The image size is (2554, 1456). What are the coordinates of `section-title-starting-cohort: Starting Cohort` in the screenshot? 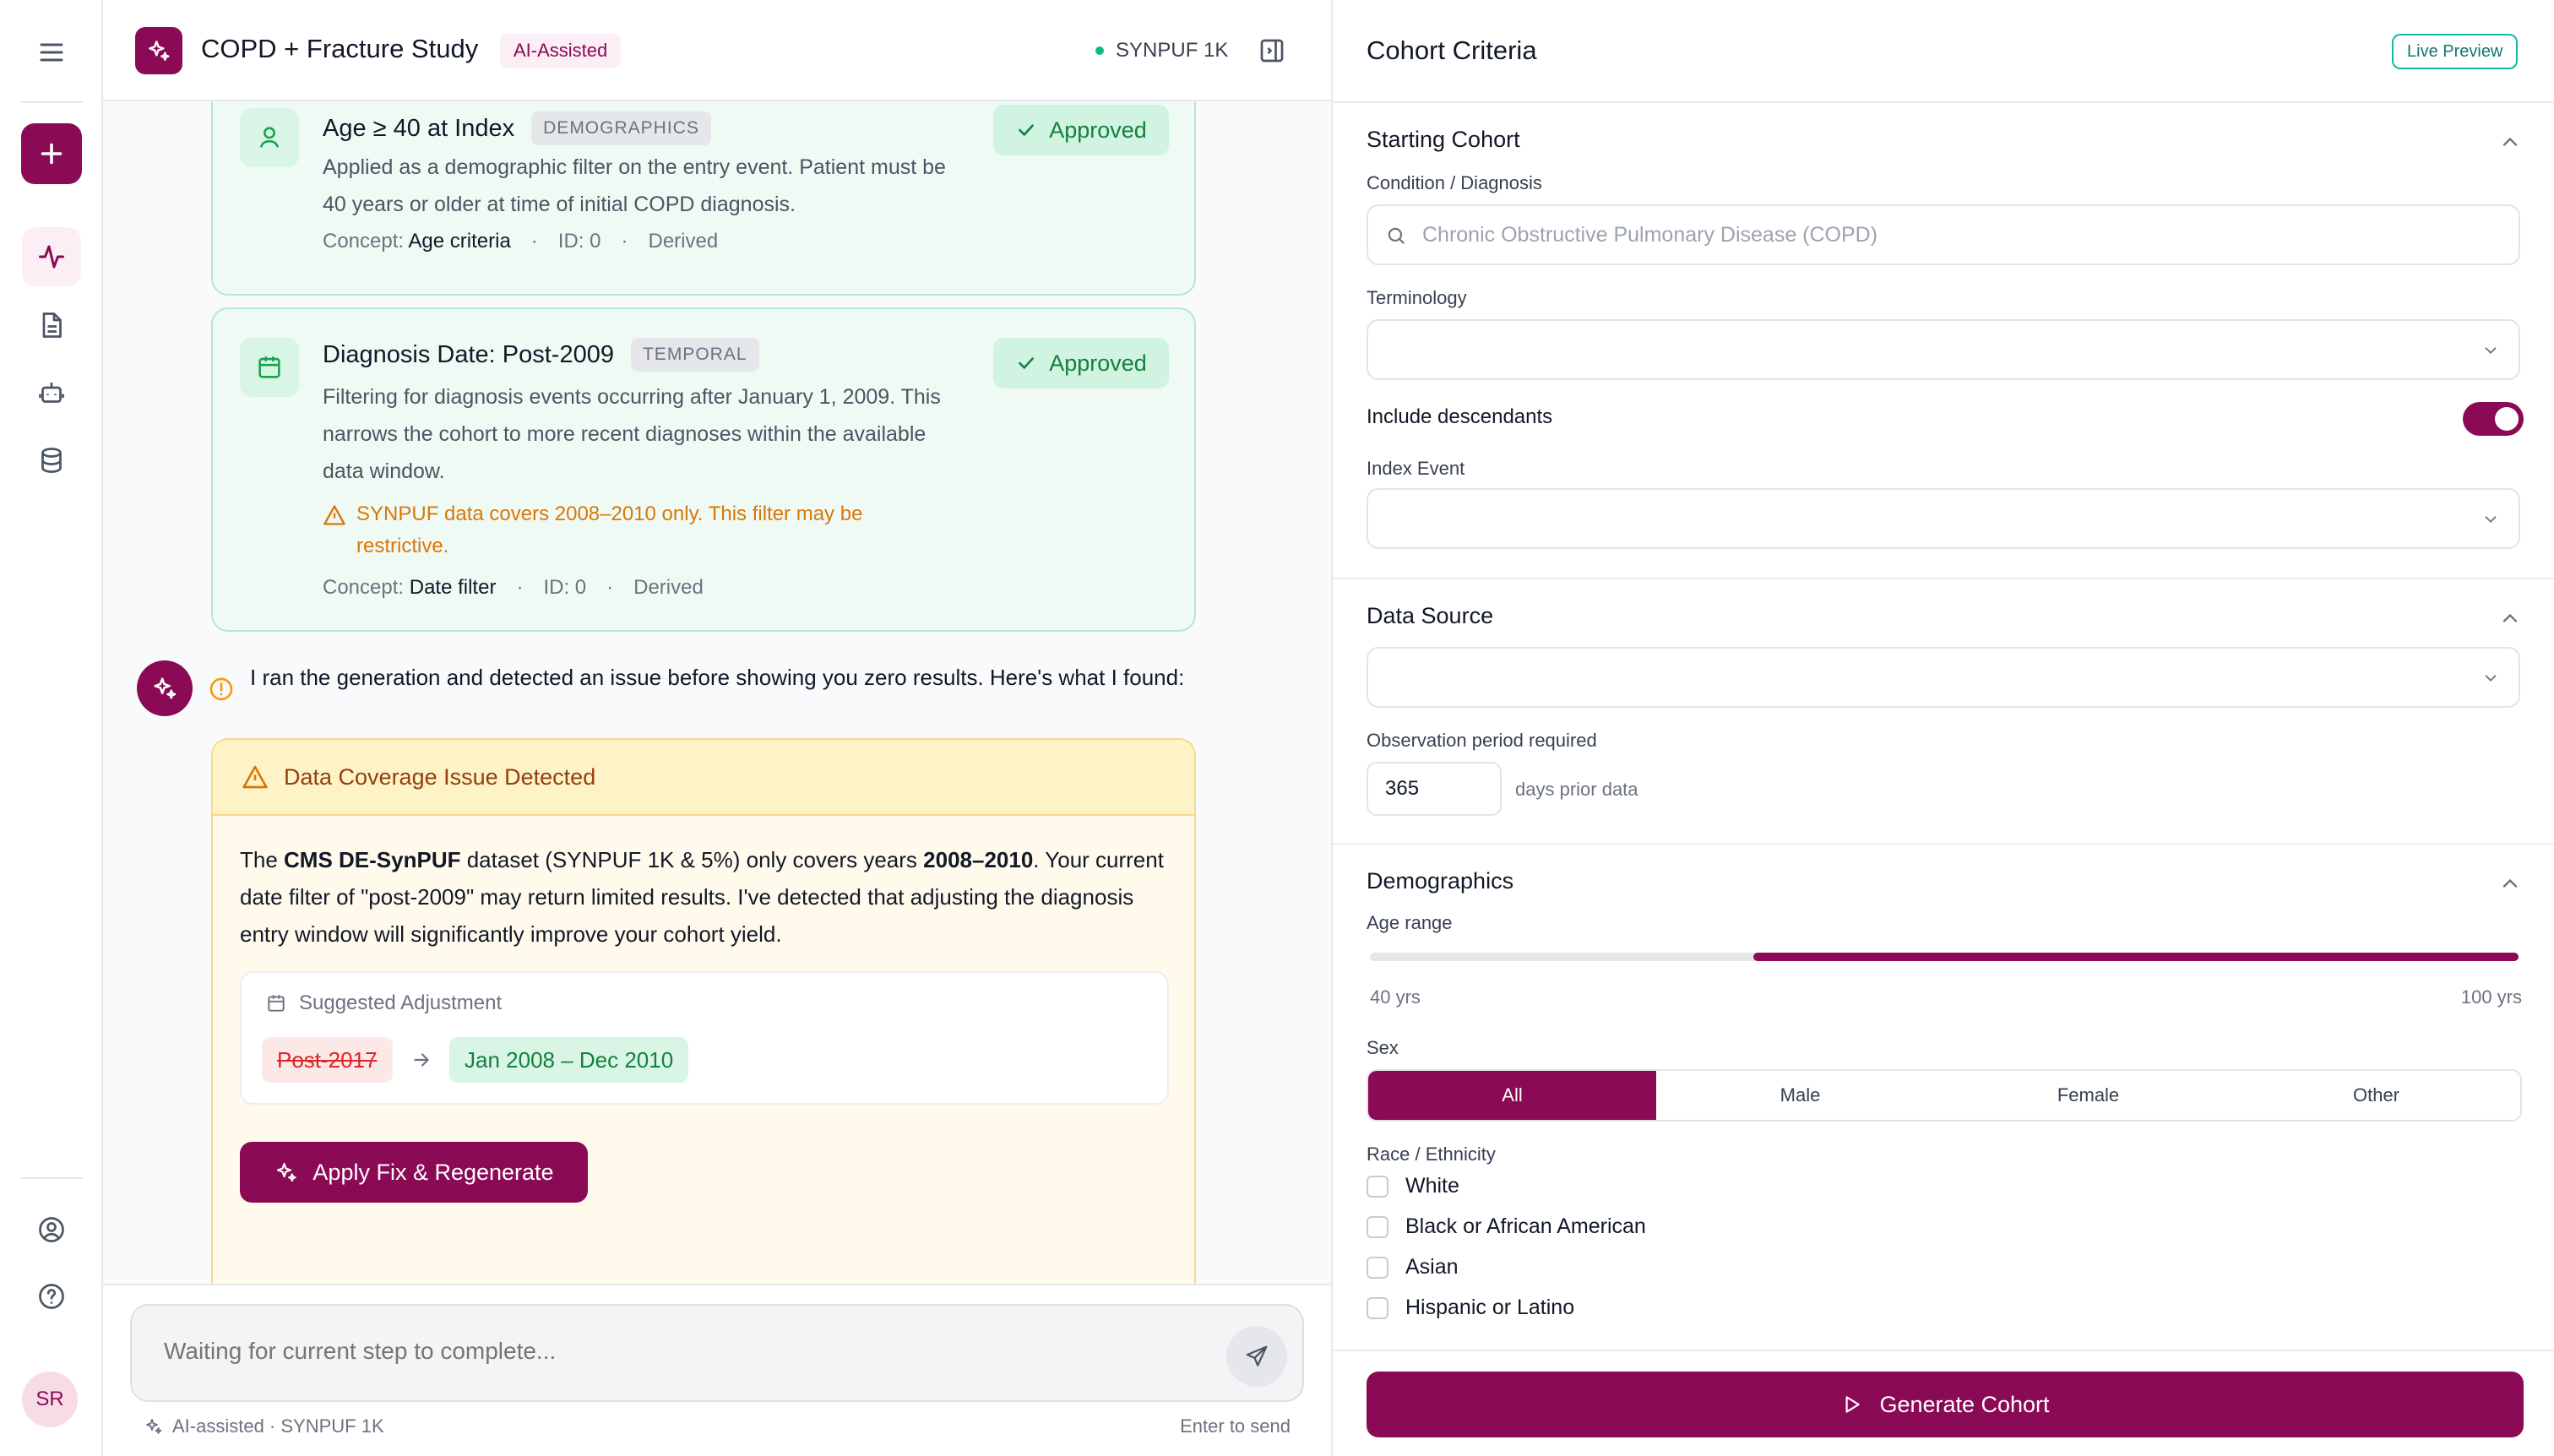 It's located at (1443, 139).